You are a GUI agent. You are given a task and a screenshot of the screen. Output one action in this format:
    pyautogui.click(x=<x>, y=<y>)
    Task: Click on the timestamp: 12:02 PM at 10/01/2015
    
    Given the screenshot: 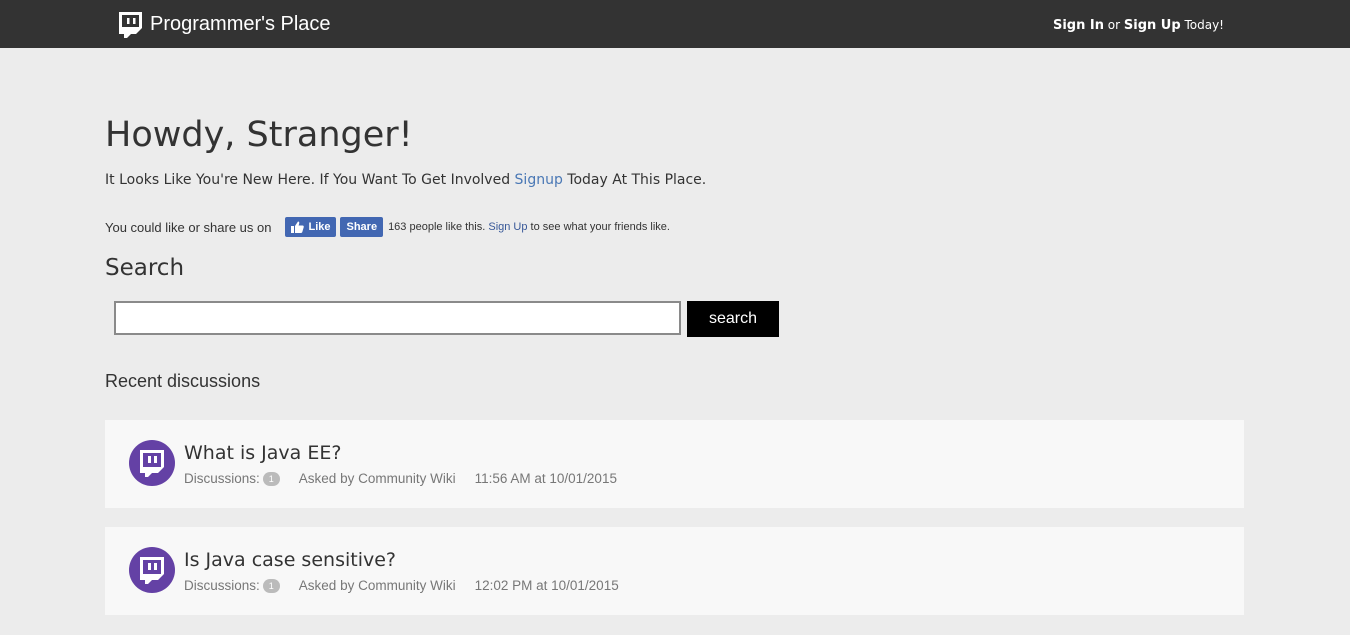 What is the action you would take?
    pyautogui.click(x=546, y=585)
    